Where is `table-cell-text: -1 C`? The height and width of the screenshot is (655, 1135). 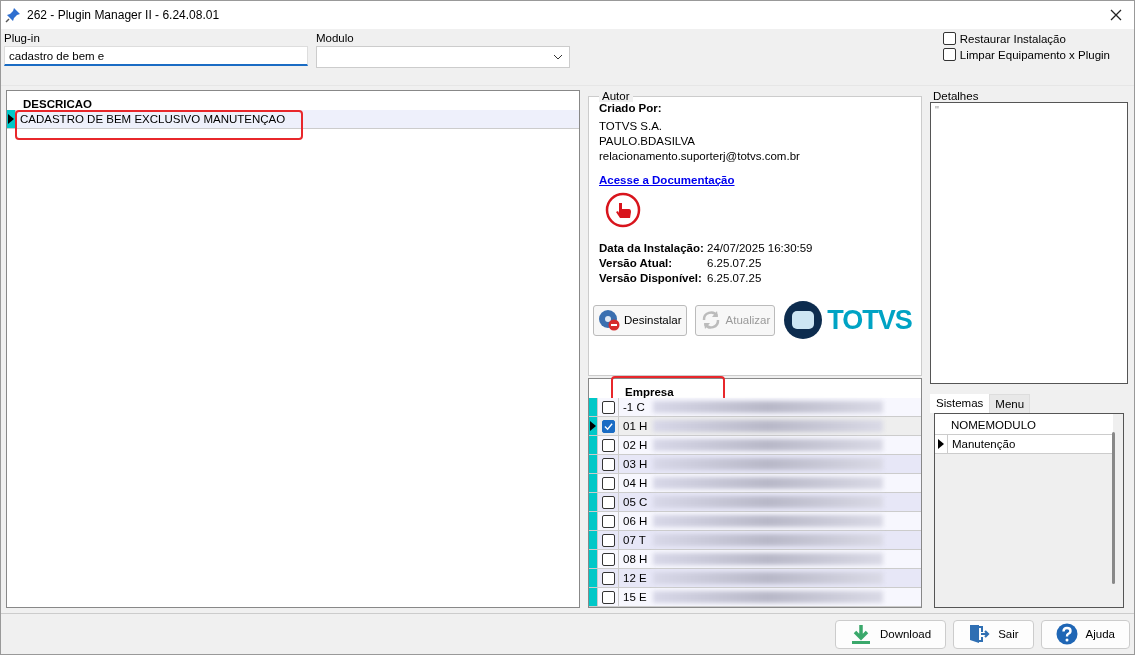
table-cell-text: -1 C is located at coordinates (634, 407).